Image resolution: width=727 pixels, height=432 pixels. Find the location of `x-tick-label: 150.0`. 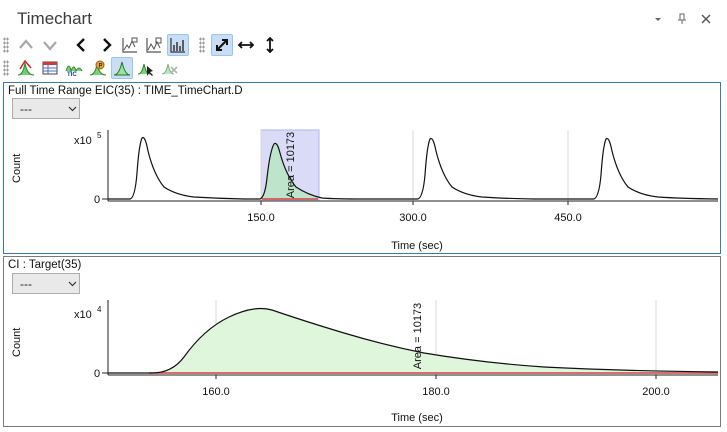

x-tick-label: 150.0 is located at coordinates (261, 218).